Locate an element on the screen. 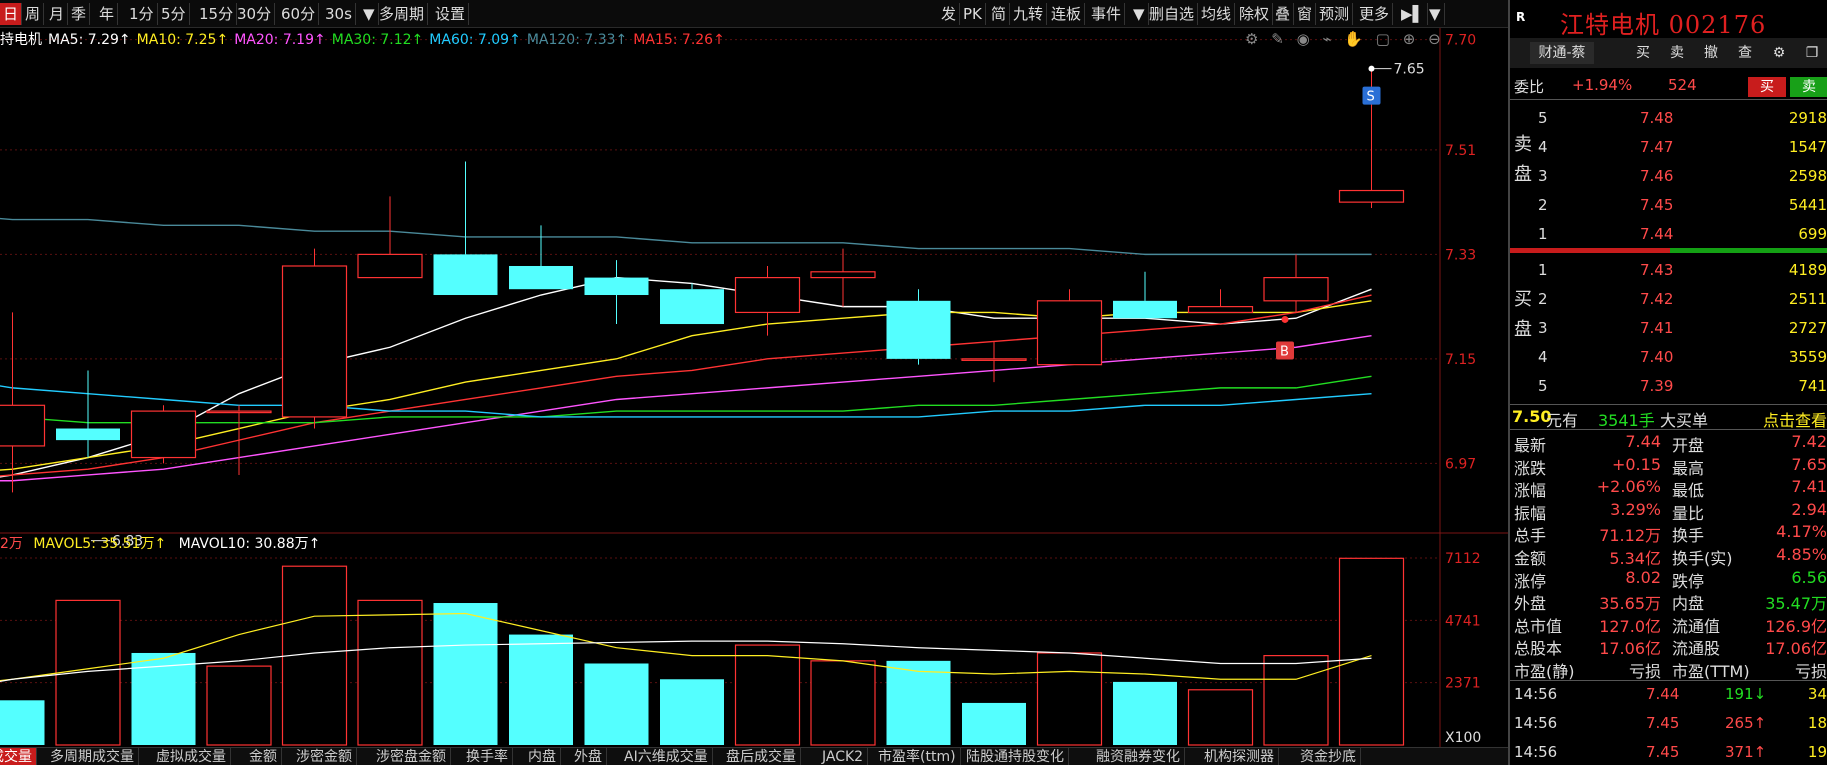  tool-2: 简 is located at coordinates (999, 14).